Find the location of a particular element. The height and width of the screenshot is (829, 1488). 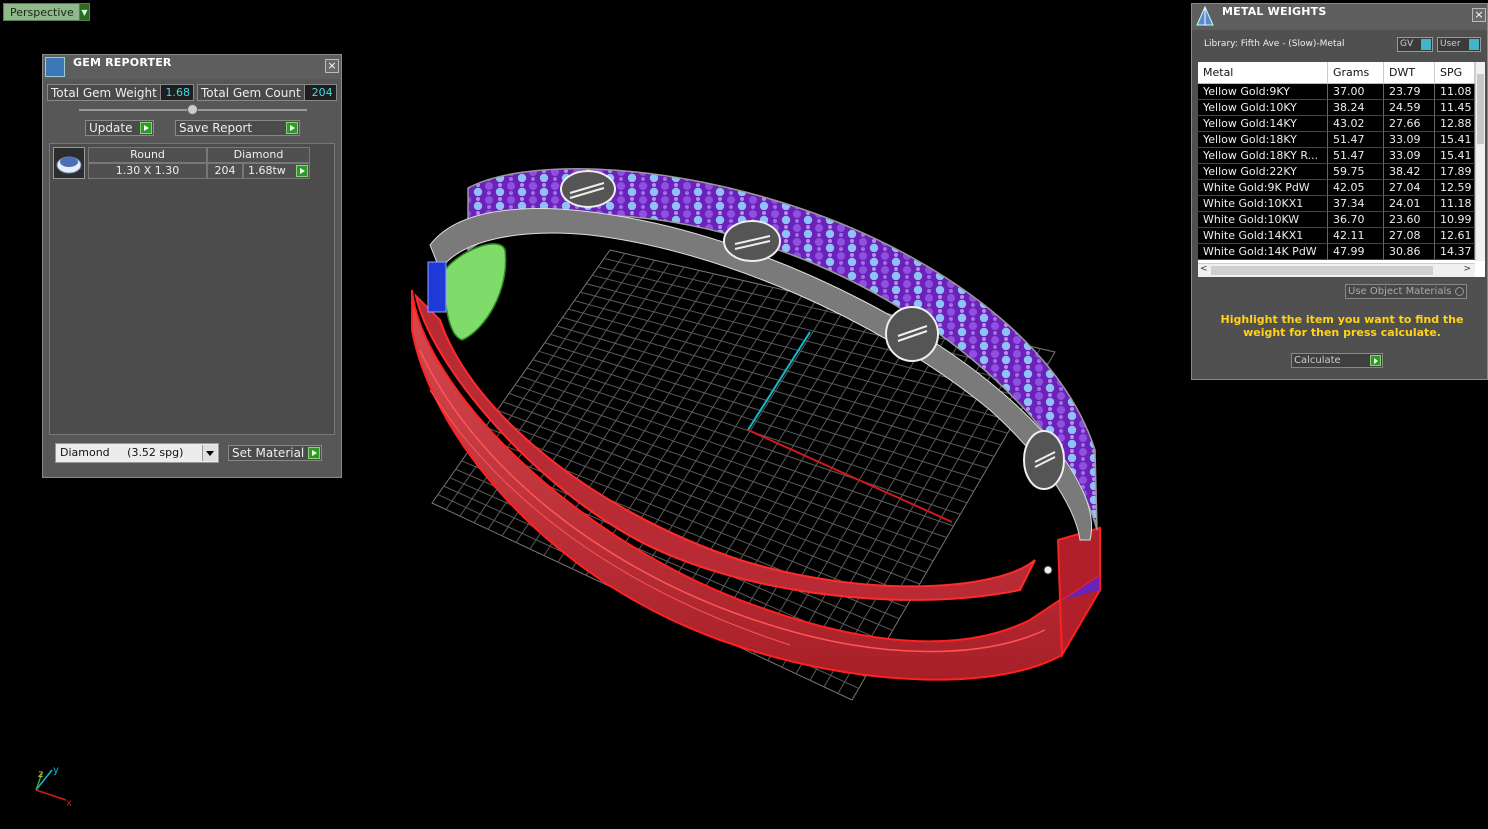

dwt-value: 24.59 is located at coordinates (1409, 108).